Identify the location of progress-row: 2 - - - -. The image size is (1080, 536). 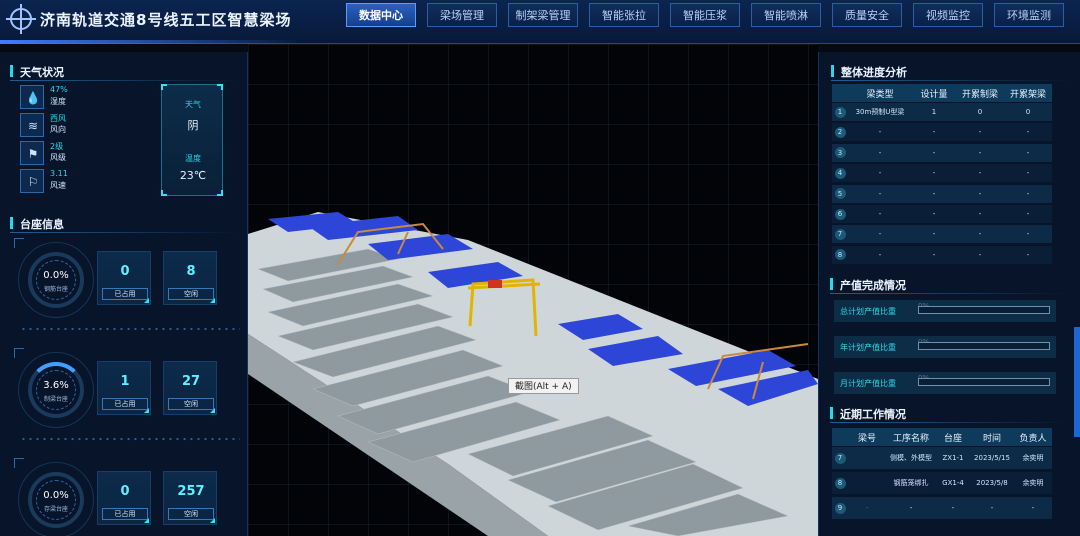
(942, 132).